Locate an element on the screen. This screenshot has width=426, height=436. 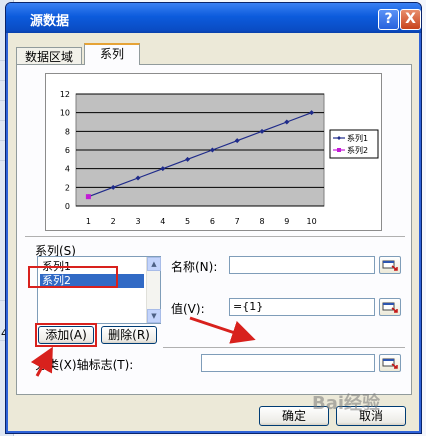
x-tick-label: 4 is located at coordinates (162, 221).